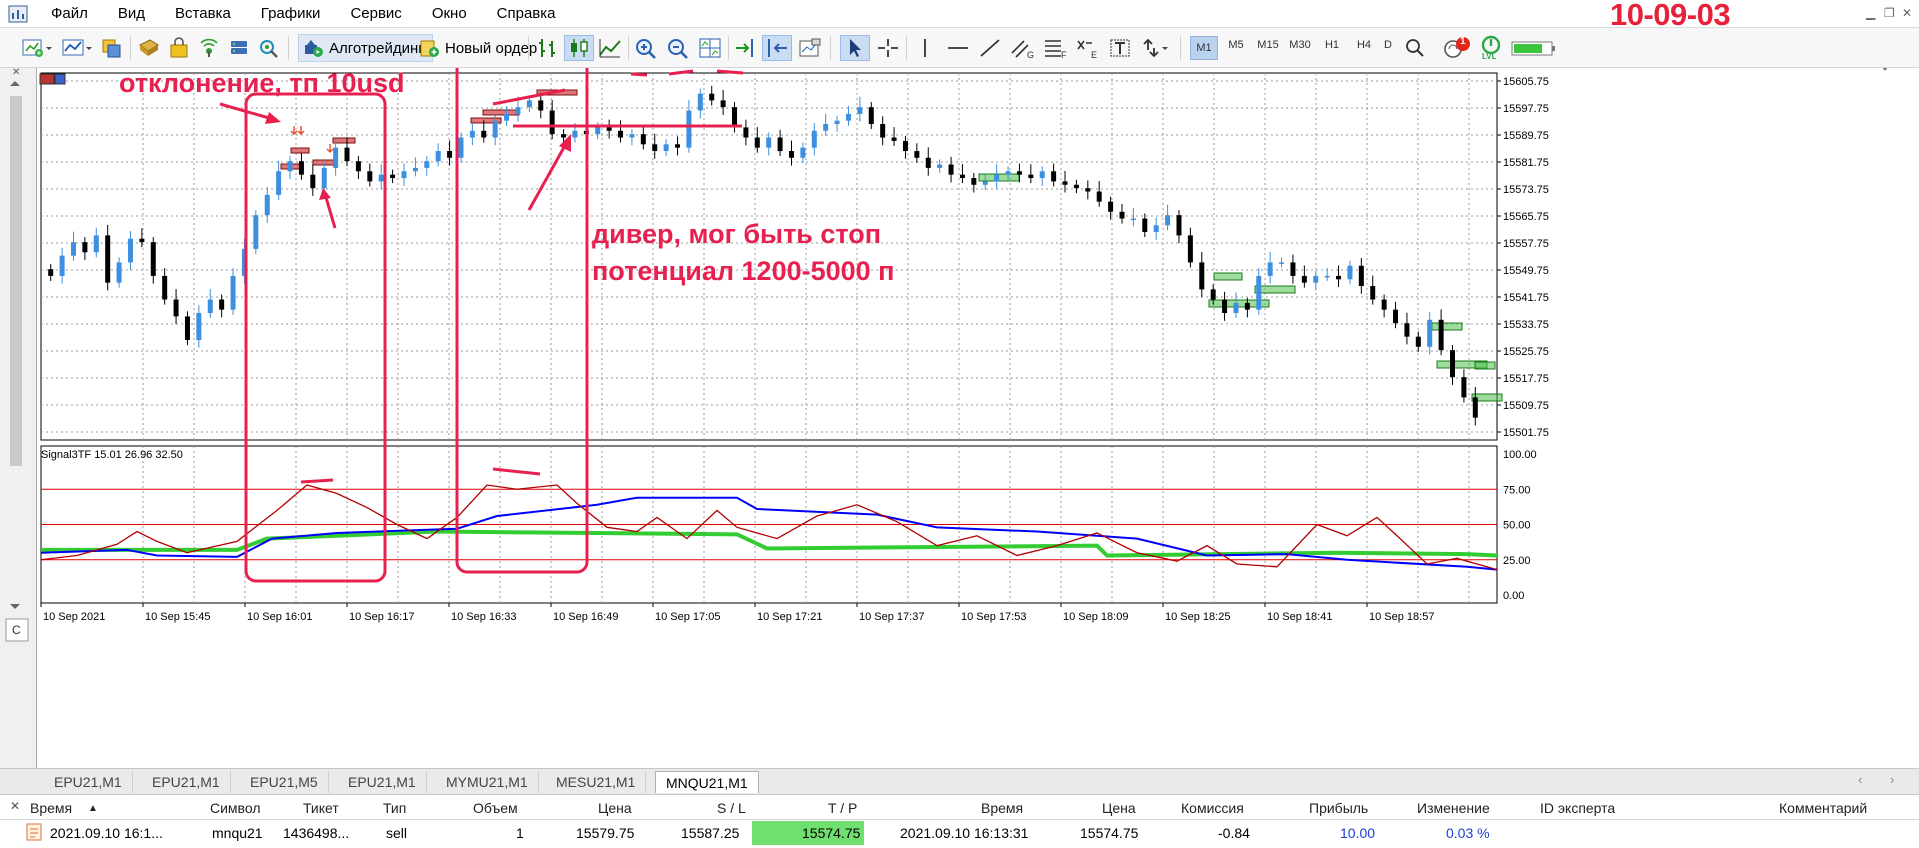 The width and height of the screenshot is (1919, 848). Describe the element at coordinates (394, 808) in the screenshot. I see `col-type: Тип` at that location.